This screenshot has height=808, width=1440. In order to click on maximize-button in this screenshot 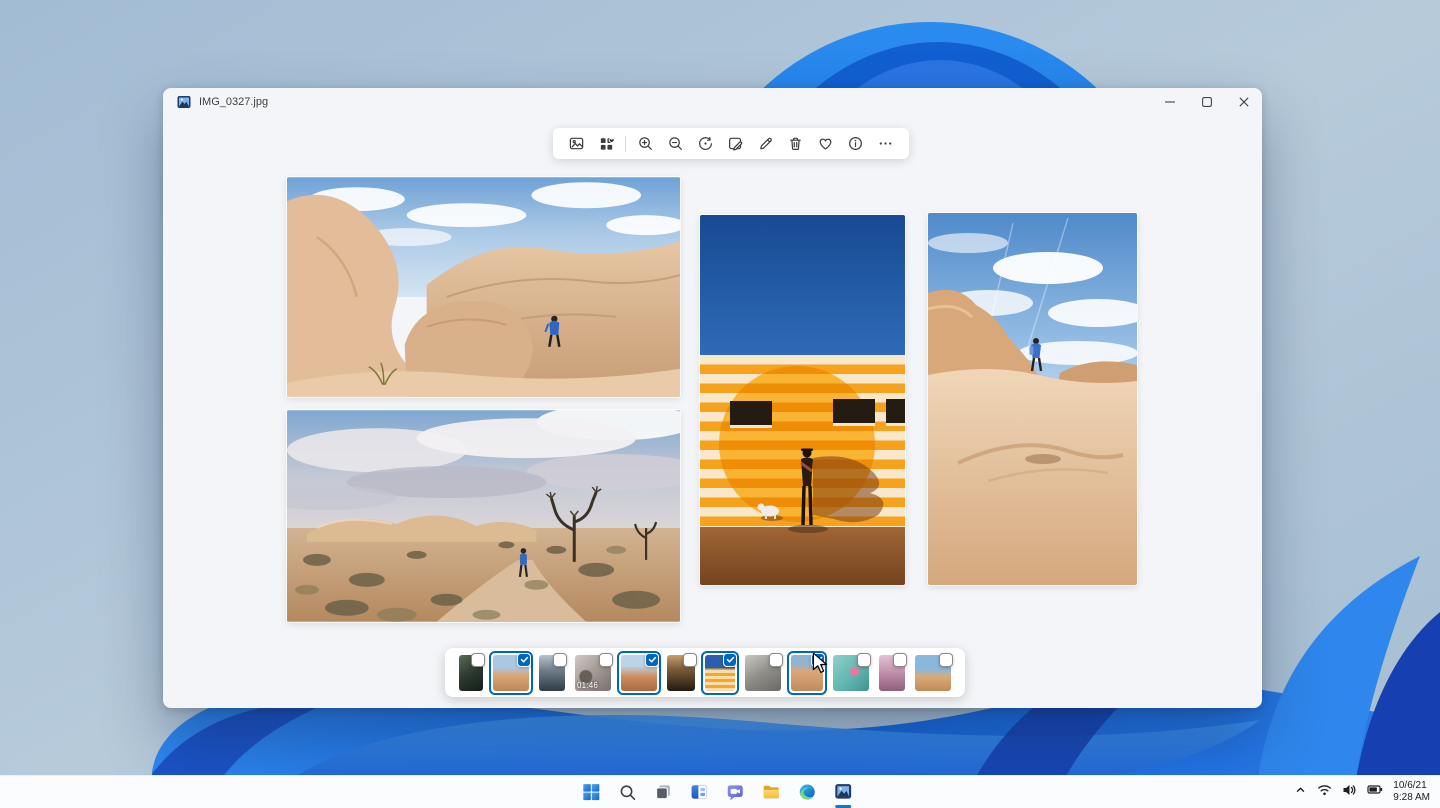, I will do `click(1206, 101)`.